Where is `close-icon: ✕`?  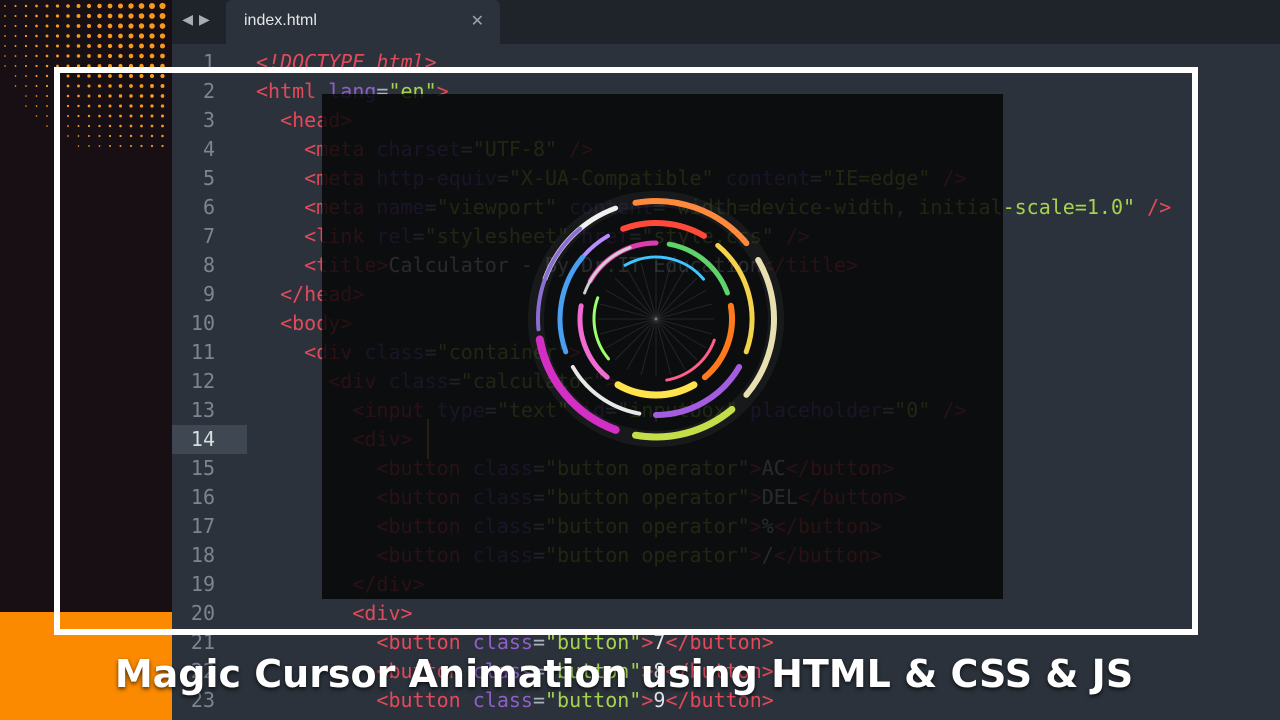
close-icon: ✕ is located at coordinates (477, 21).